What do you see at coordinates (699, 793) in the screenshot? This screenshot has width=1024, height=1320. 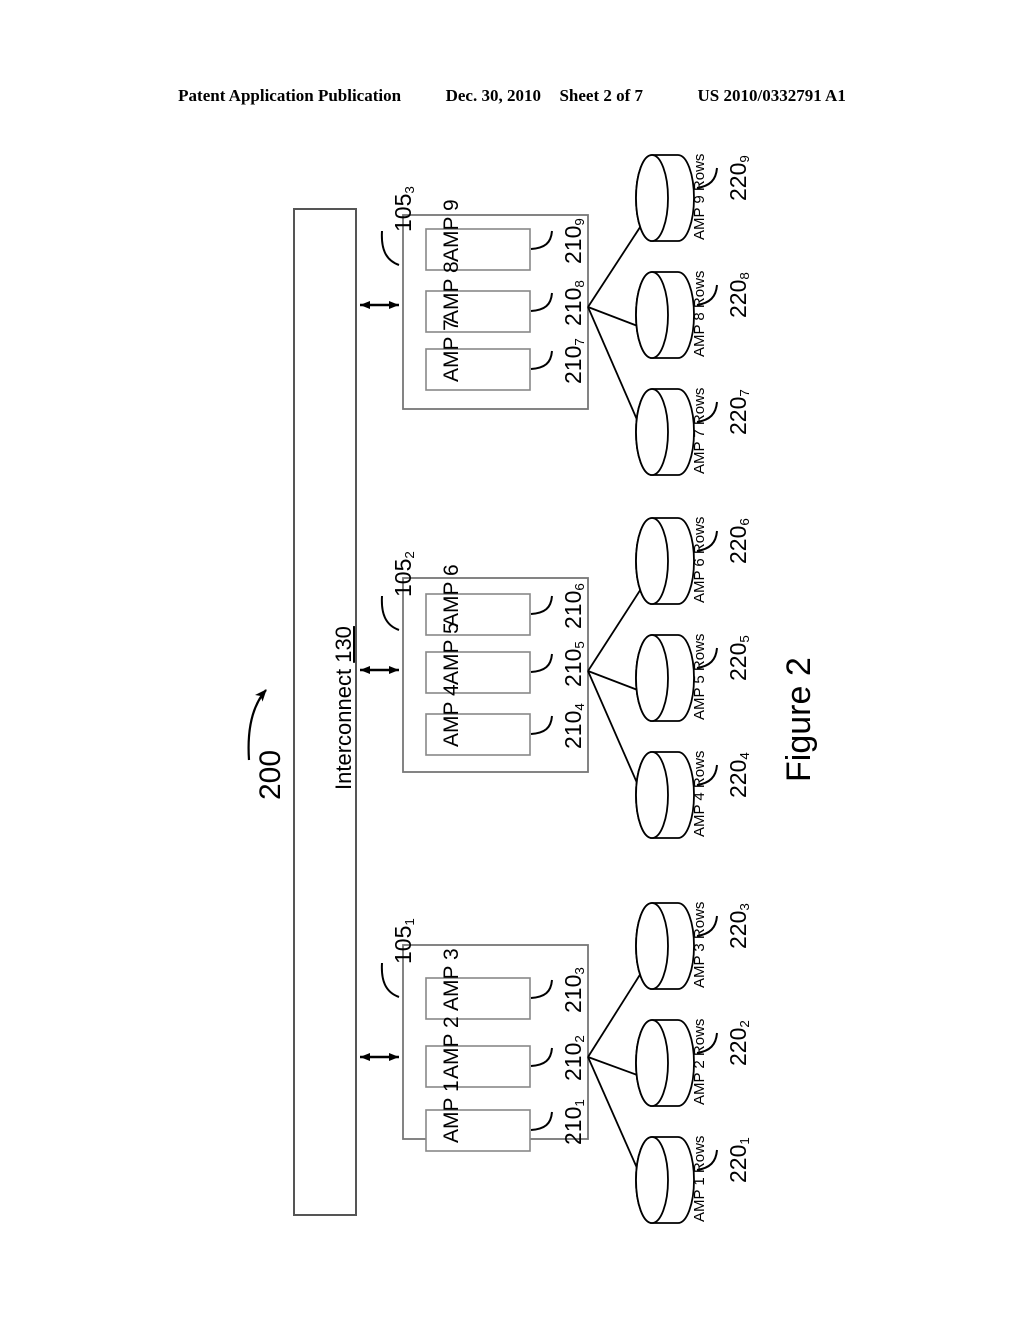 I see `datastore-label-4: AMP 4 Rows` at bounding box center [699, 793].